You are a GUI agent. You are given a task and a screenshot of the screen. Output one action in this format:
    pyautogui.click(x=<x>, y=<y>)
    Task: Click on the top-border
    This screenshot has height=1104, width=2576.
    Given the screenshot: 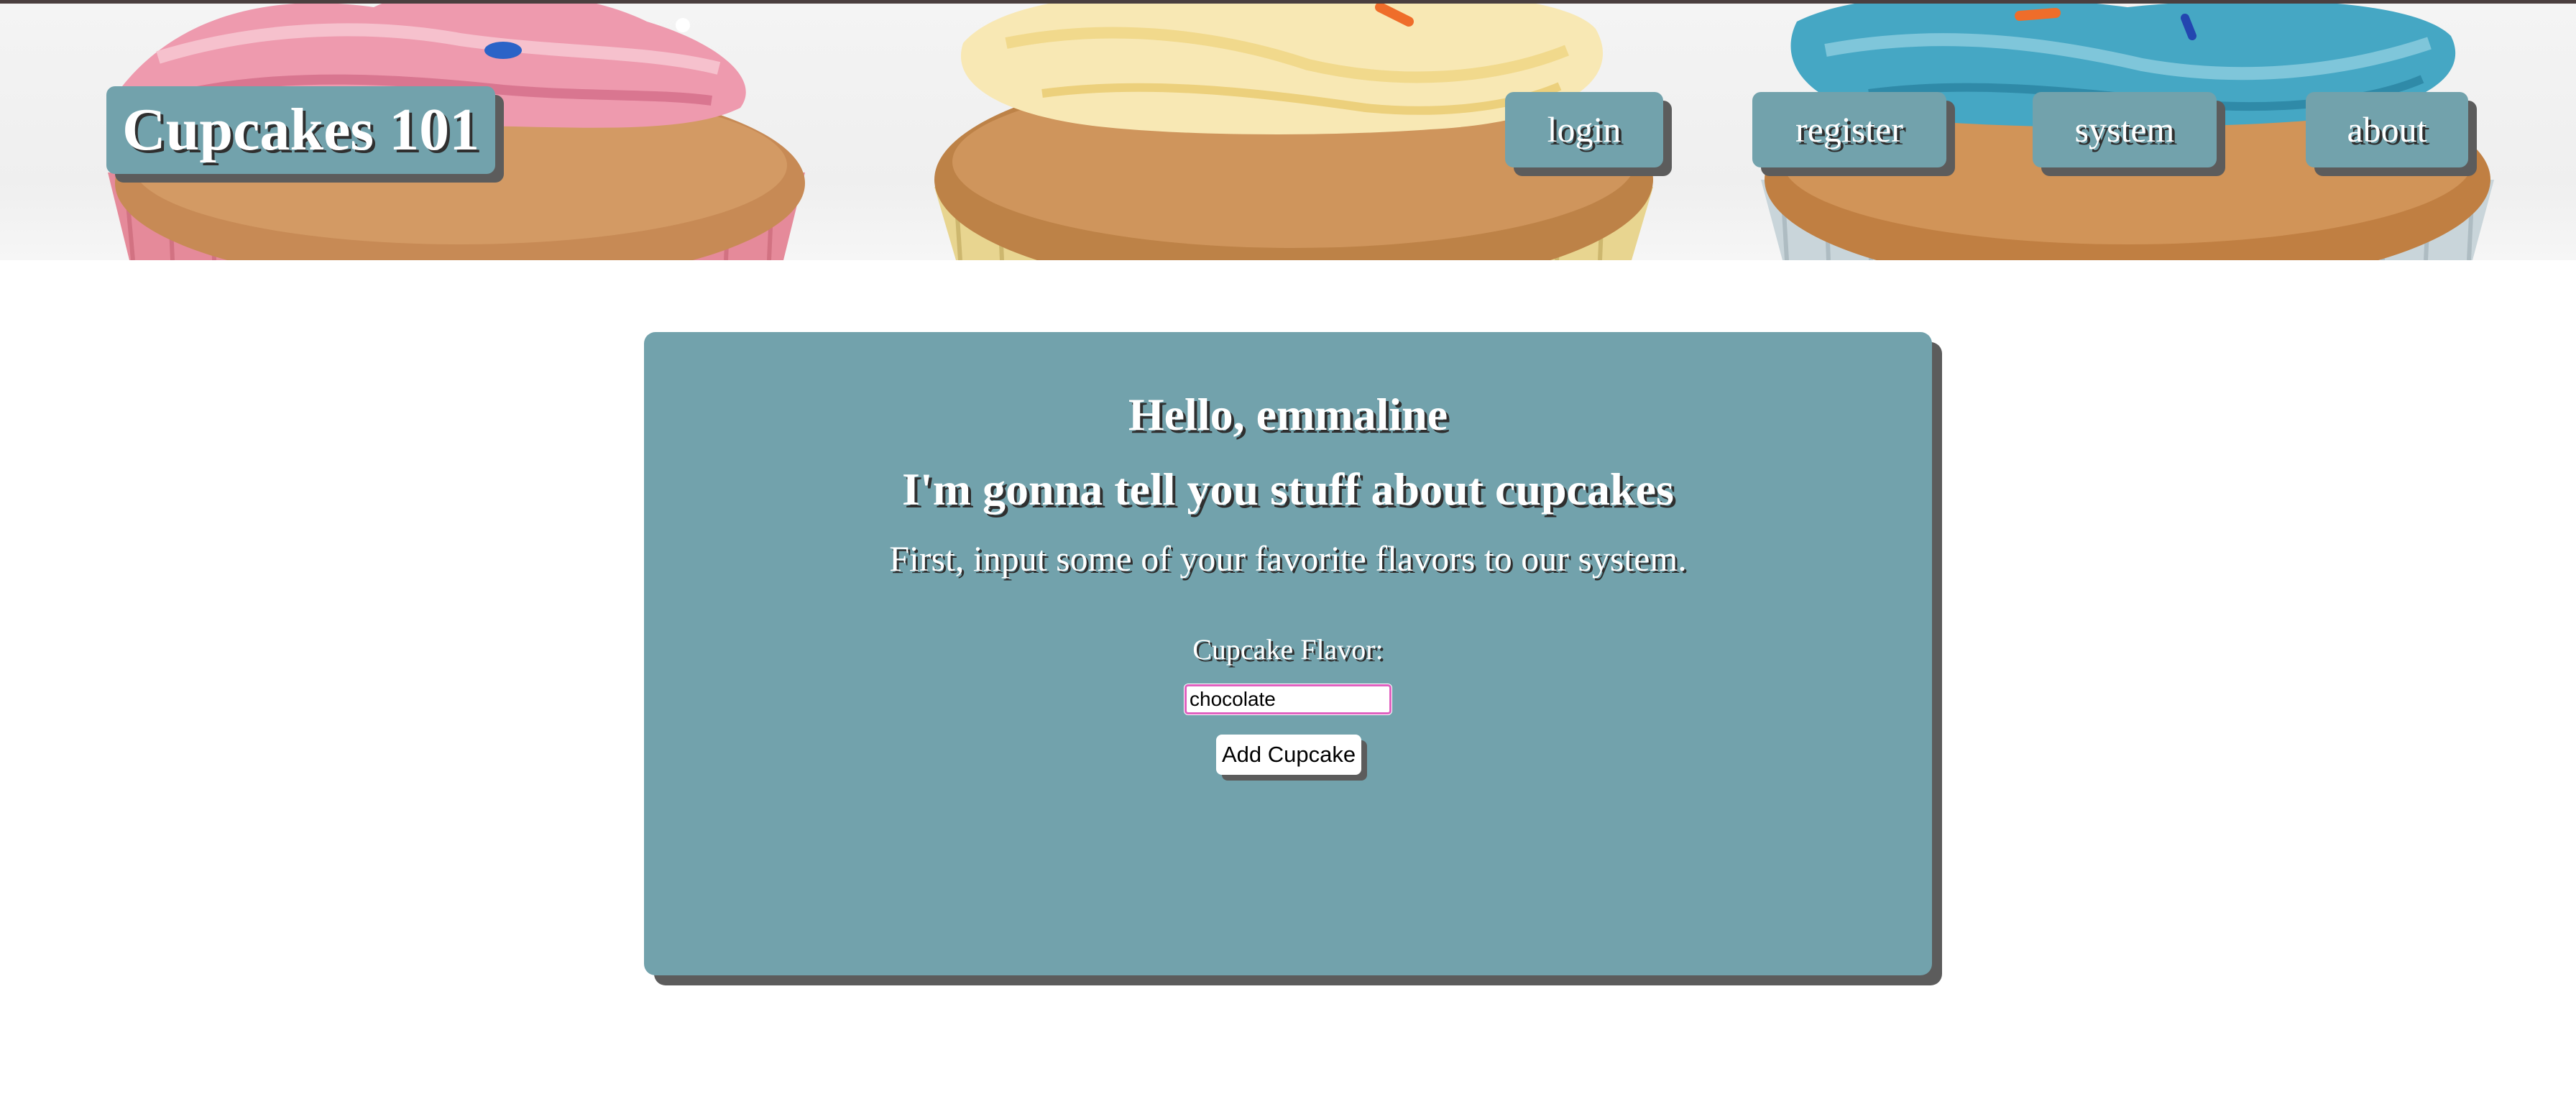 What is the action you would take?
    pyautogui.click(x=1288, y=2)
    